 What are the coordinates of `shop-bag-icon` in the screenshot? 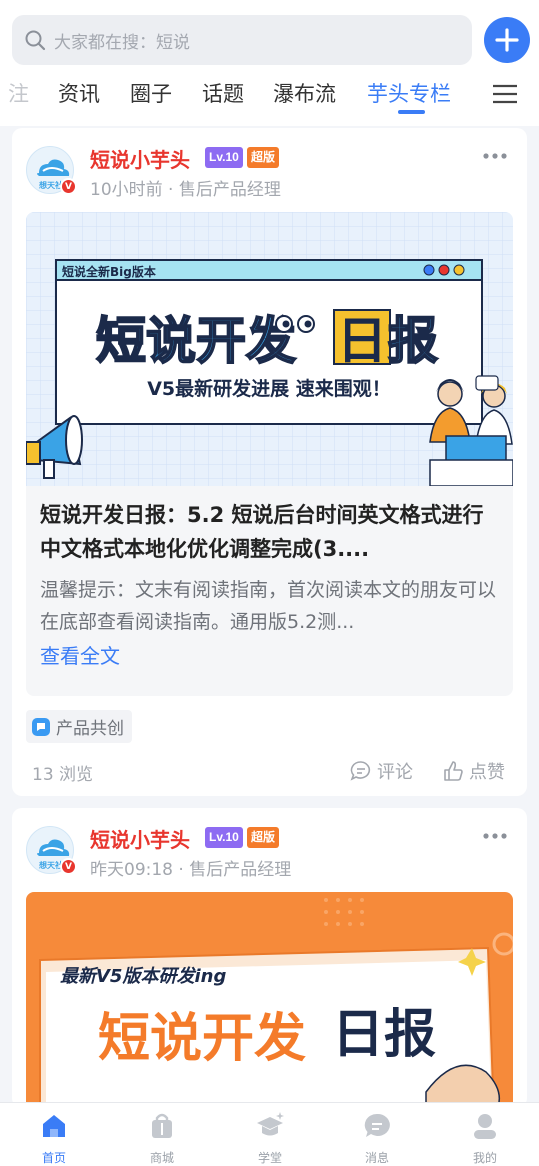 It's located at (162, 1125).